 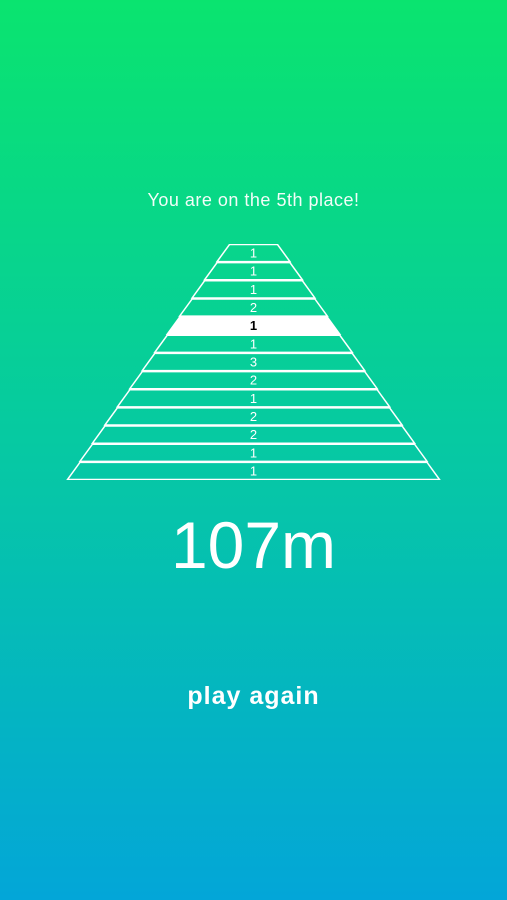 I want to click on distance-score: 107m, so click(x=253, y=545).